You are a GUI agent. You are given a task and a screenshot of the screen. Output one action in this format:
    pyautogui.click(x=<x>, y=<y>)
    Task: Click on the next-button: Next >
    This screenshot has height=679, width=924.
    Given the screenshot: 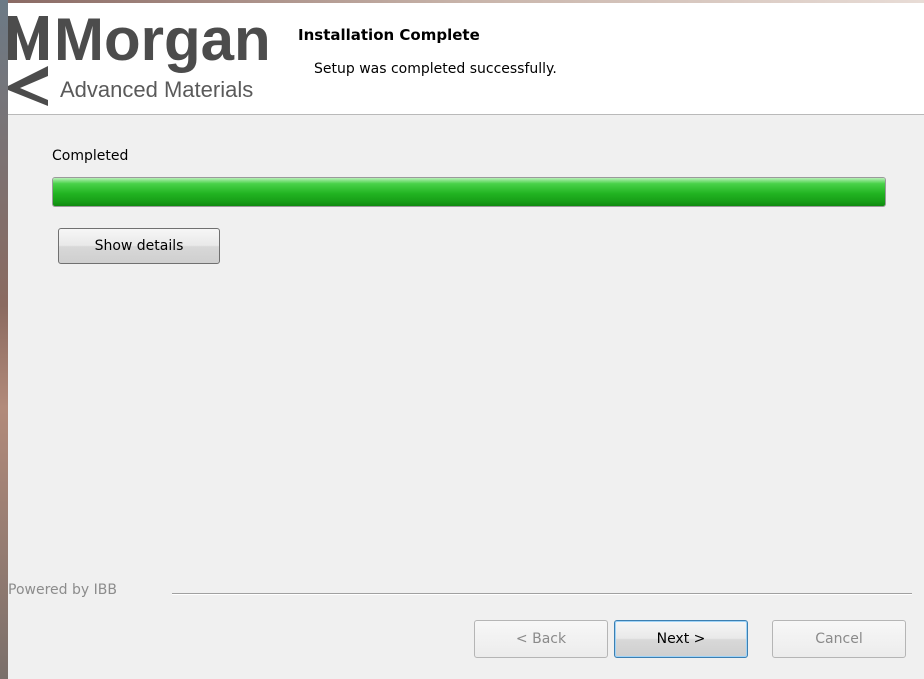 What is the action you would take?
    pyautogui.click(x=681, y=639)
    